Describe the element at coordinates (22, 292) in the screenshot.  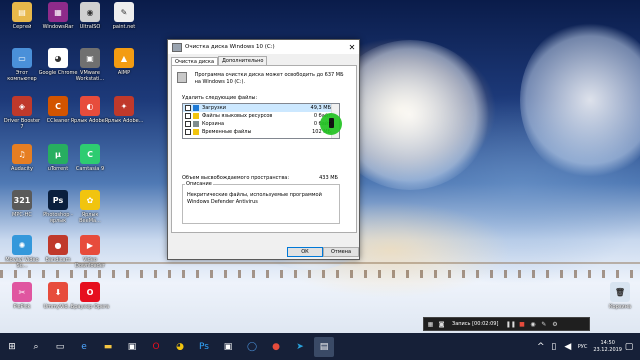
I see `app-icon: ✂` at that location.